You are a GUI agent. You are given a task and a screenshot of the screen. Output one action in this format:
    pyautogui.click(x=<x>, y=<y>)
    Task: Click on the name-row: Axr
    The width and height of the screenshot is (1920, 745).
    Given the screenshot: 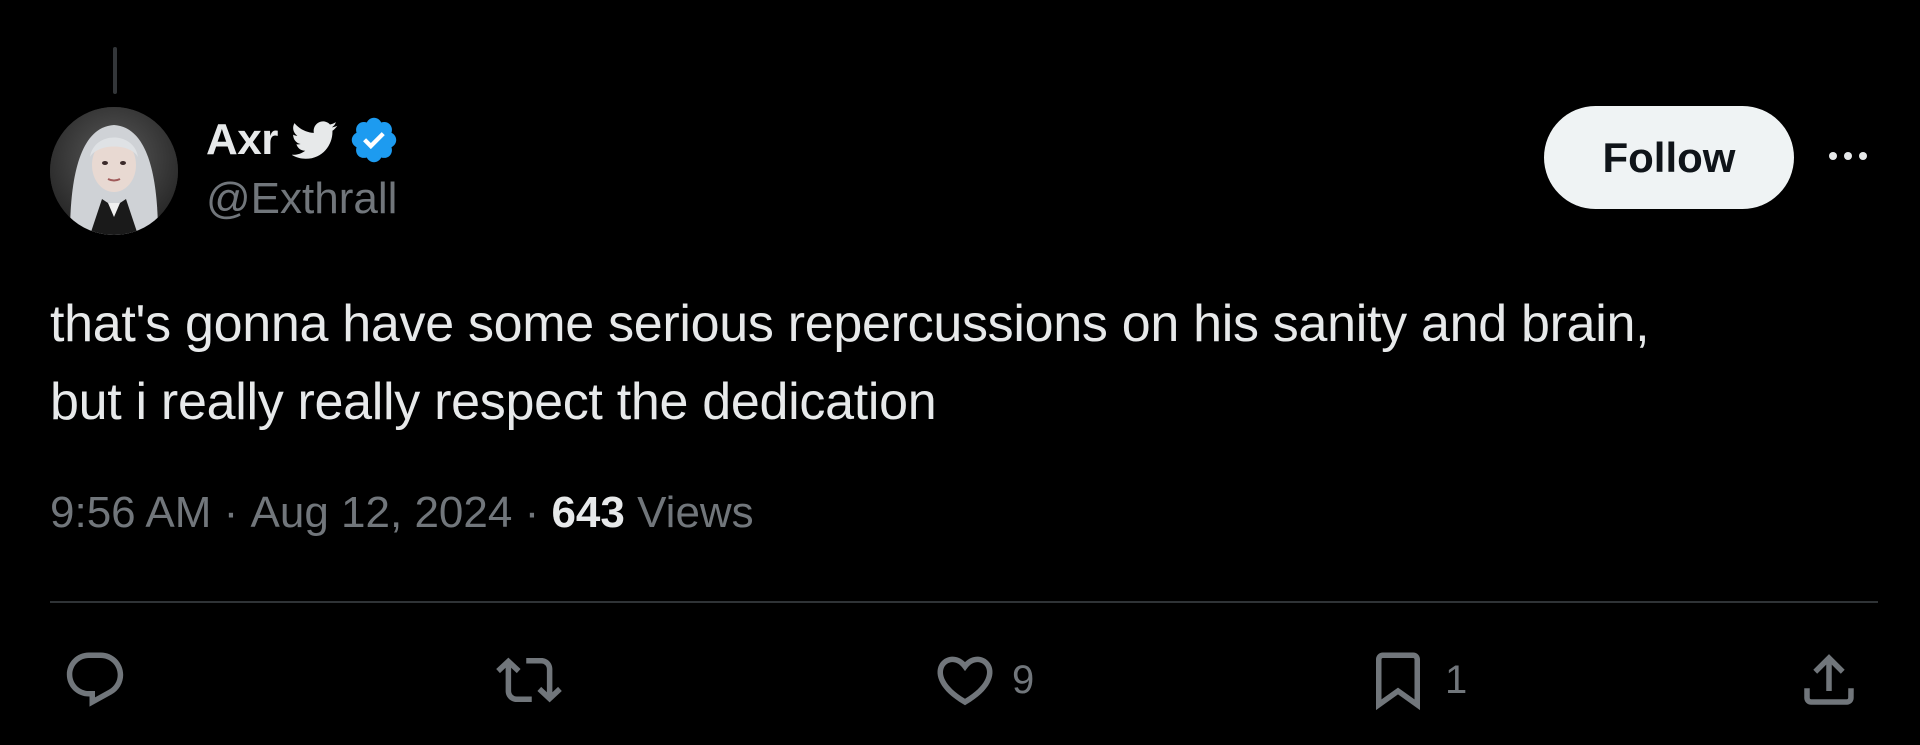 What is the action you would take?
    pyautogui.click(x=303, y=140)
    